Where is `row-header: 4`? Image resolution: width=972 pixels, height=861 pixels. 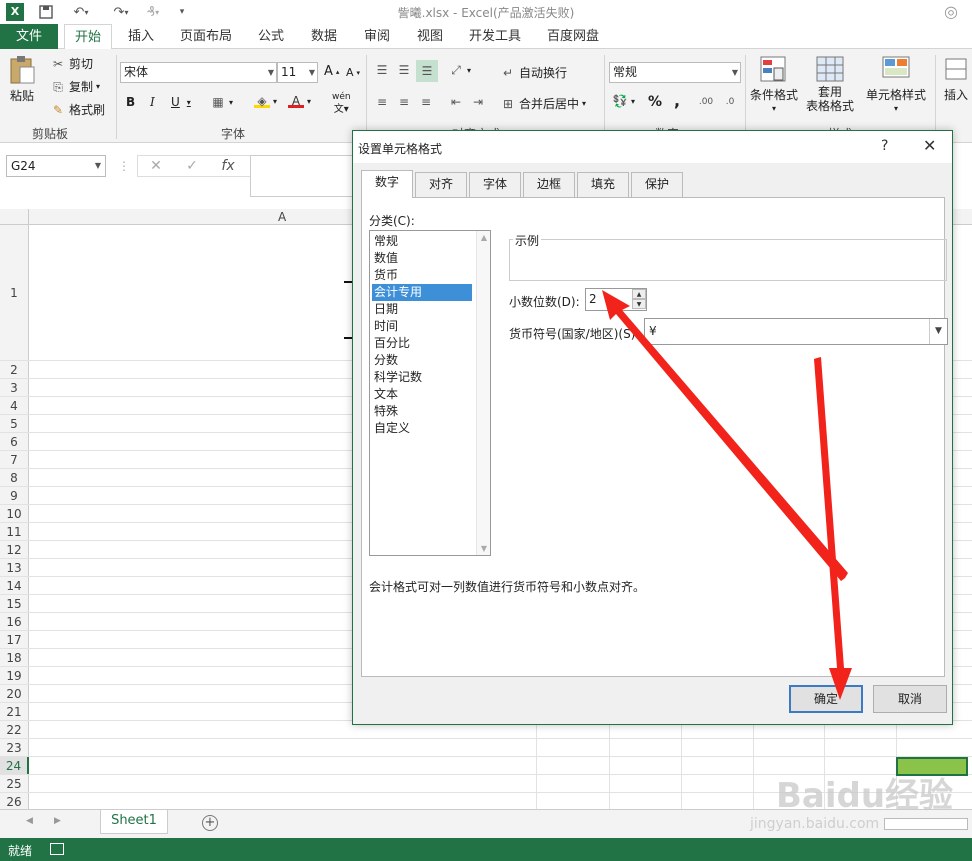 row-header: 4 is located at coordinates (14, 405).